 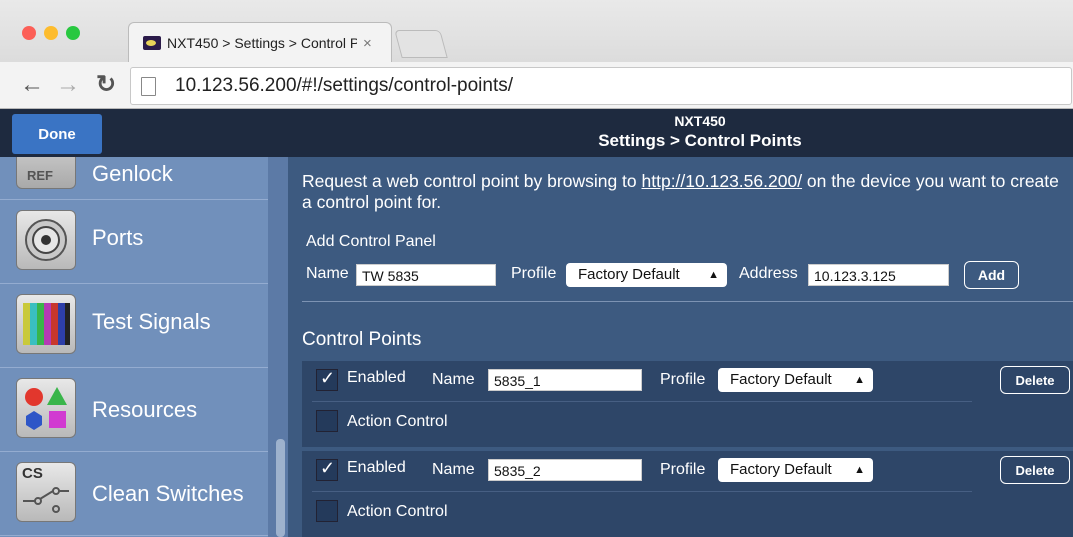 I want to click on sidebar-scroll-thumb, so click(x=280, y=488).